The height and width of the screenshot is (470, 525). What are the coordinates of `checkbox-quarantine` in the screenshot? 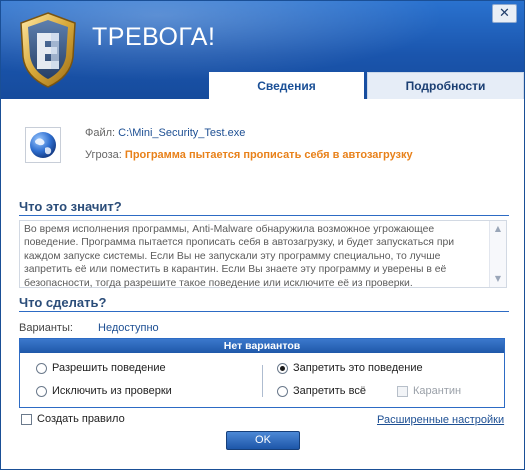 It's located at (402, 391).